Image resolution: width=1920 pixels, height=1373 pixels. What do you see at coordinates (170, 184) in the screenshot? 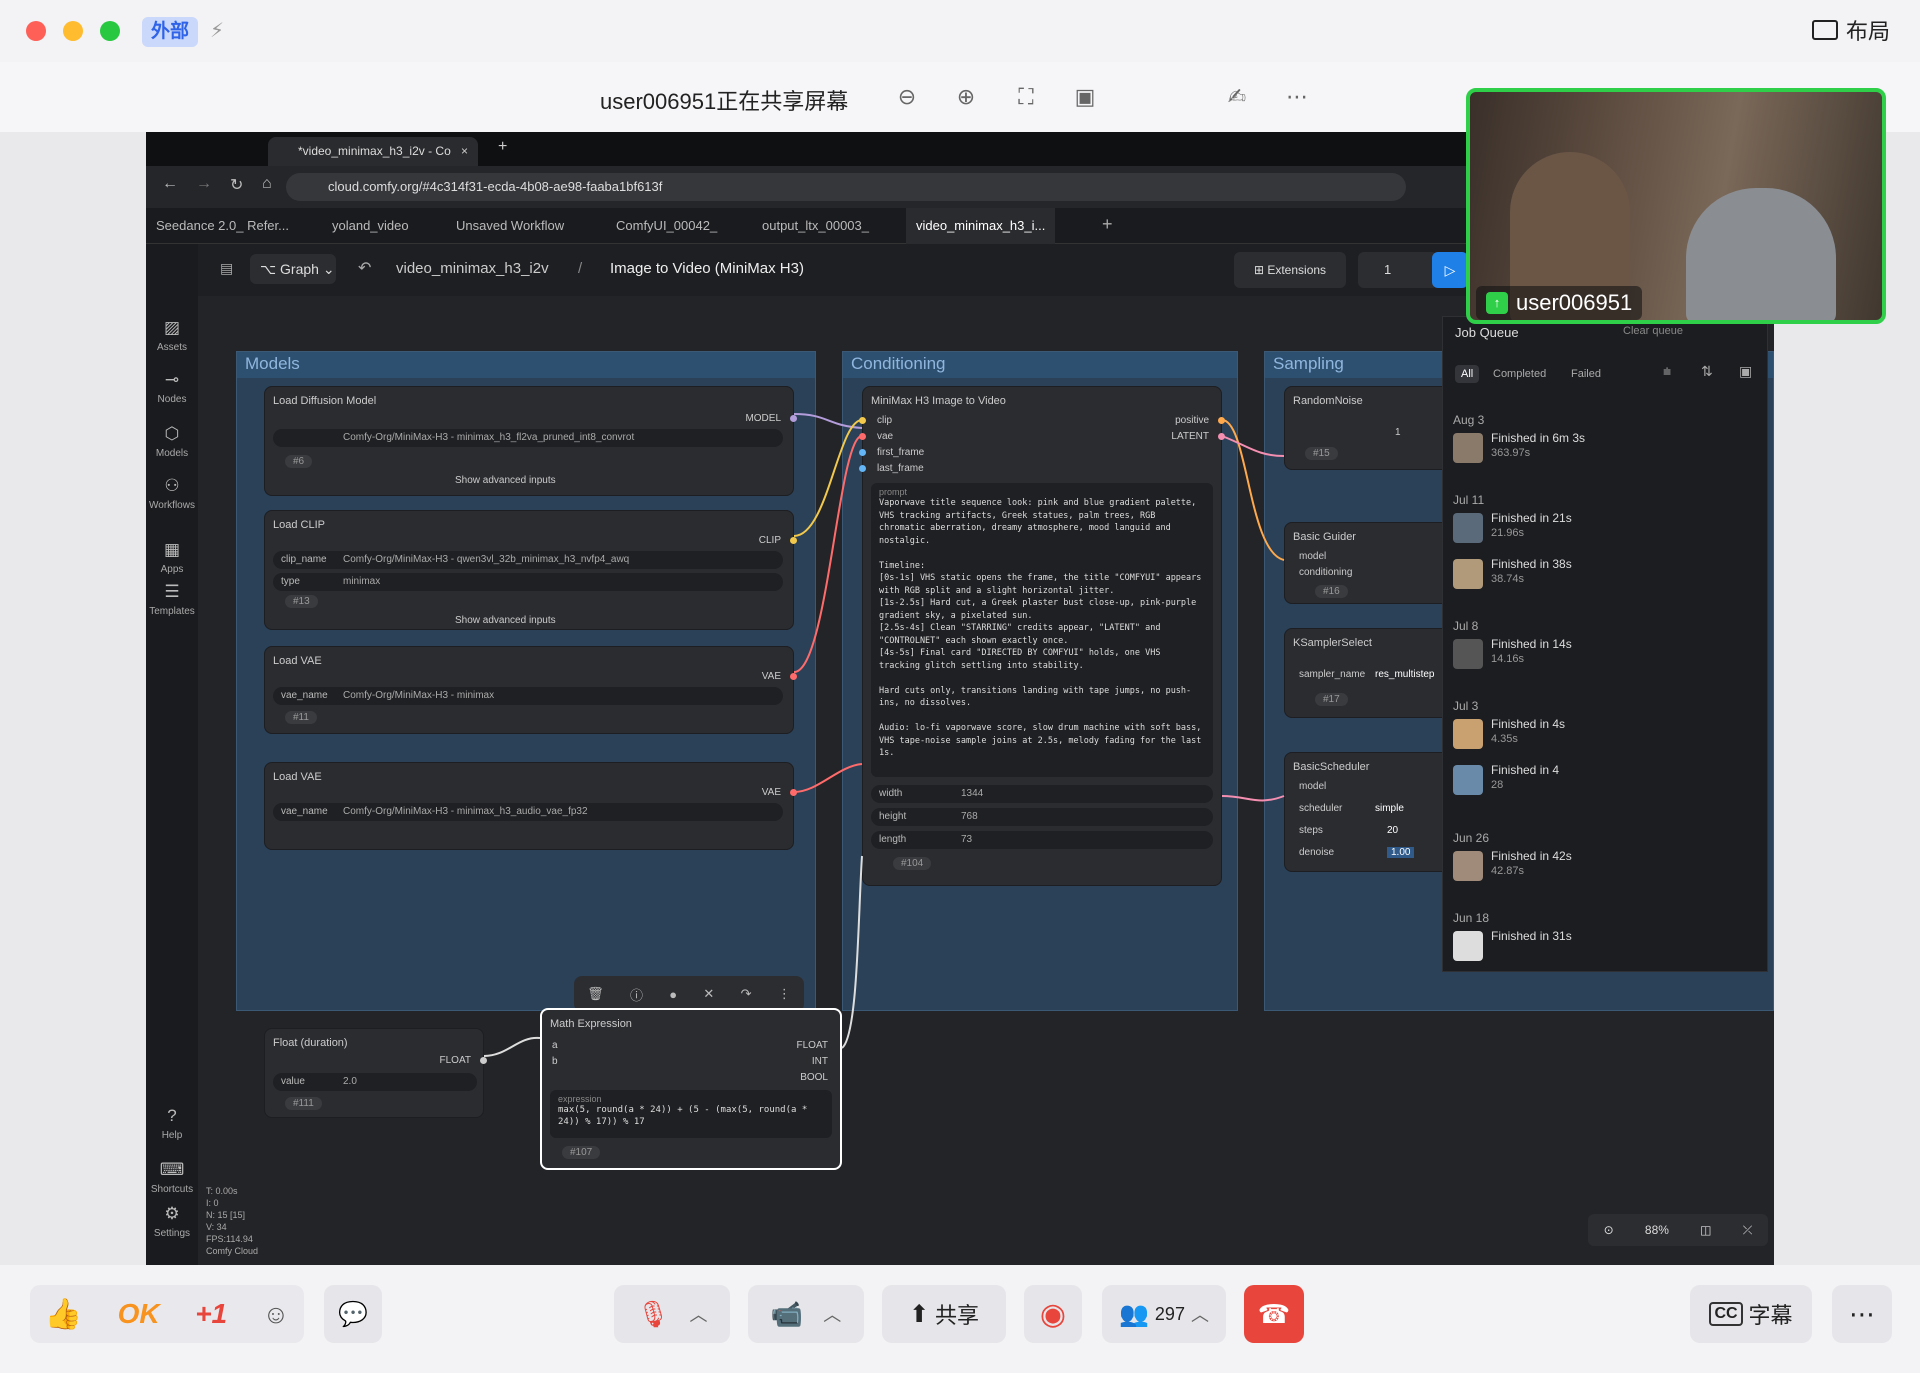
I see `back-icon: ←` at bounding box center [170, 184].